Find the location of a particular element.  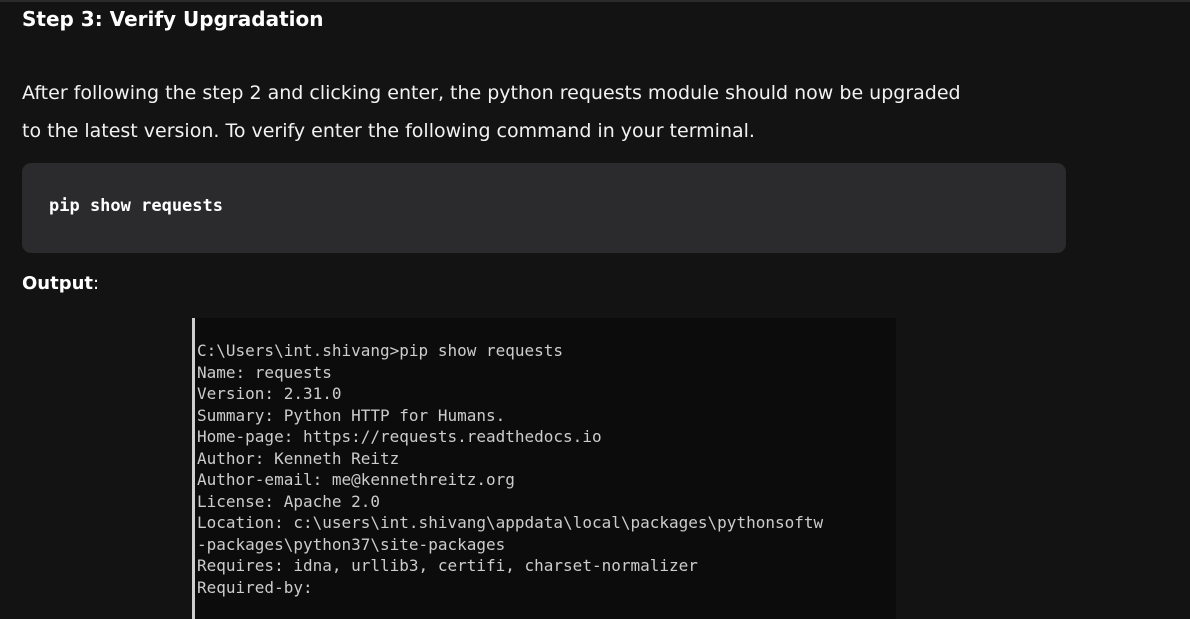

output-label-colon: : is located at coordinates (96, 283).